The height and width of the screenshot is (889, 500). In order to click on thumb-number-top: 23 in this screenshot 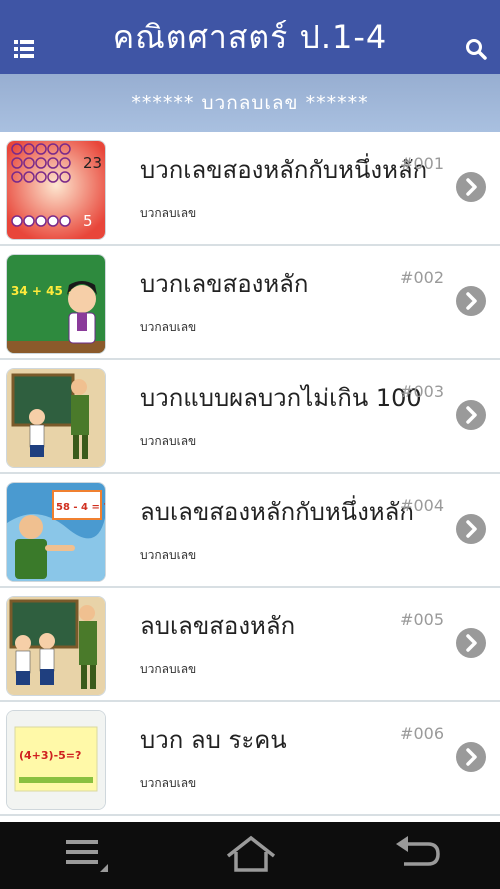, I will do `click(92, 163)`.